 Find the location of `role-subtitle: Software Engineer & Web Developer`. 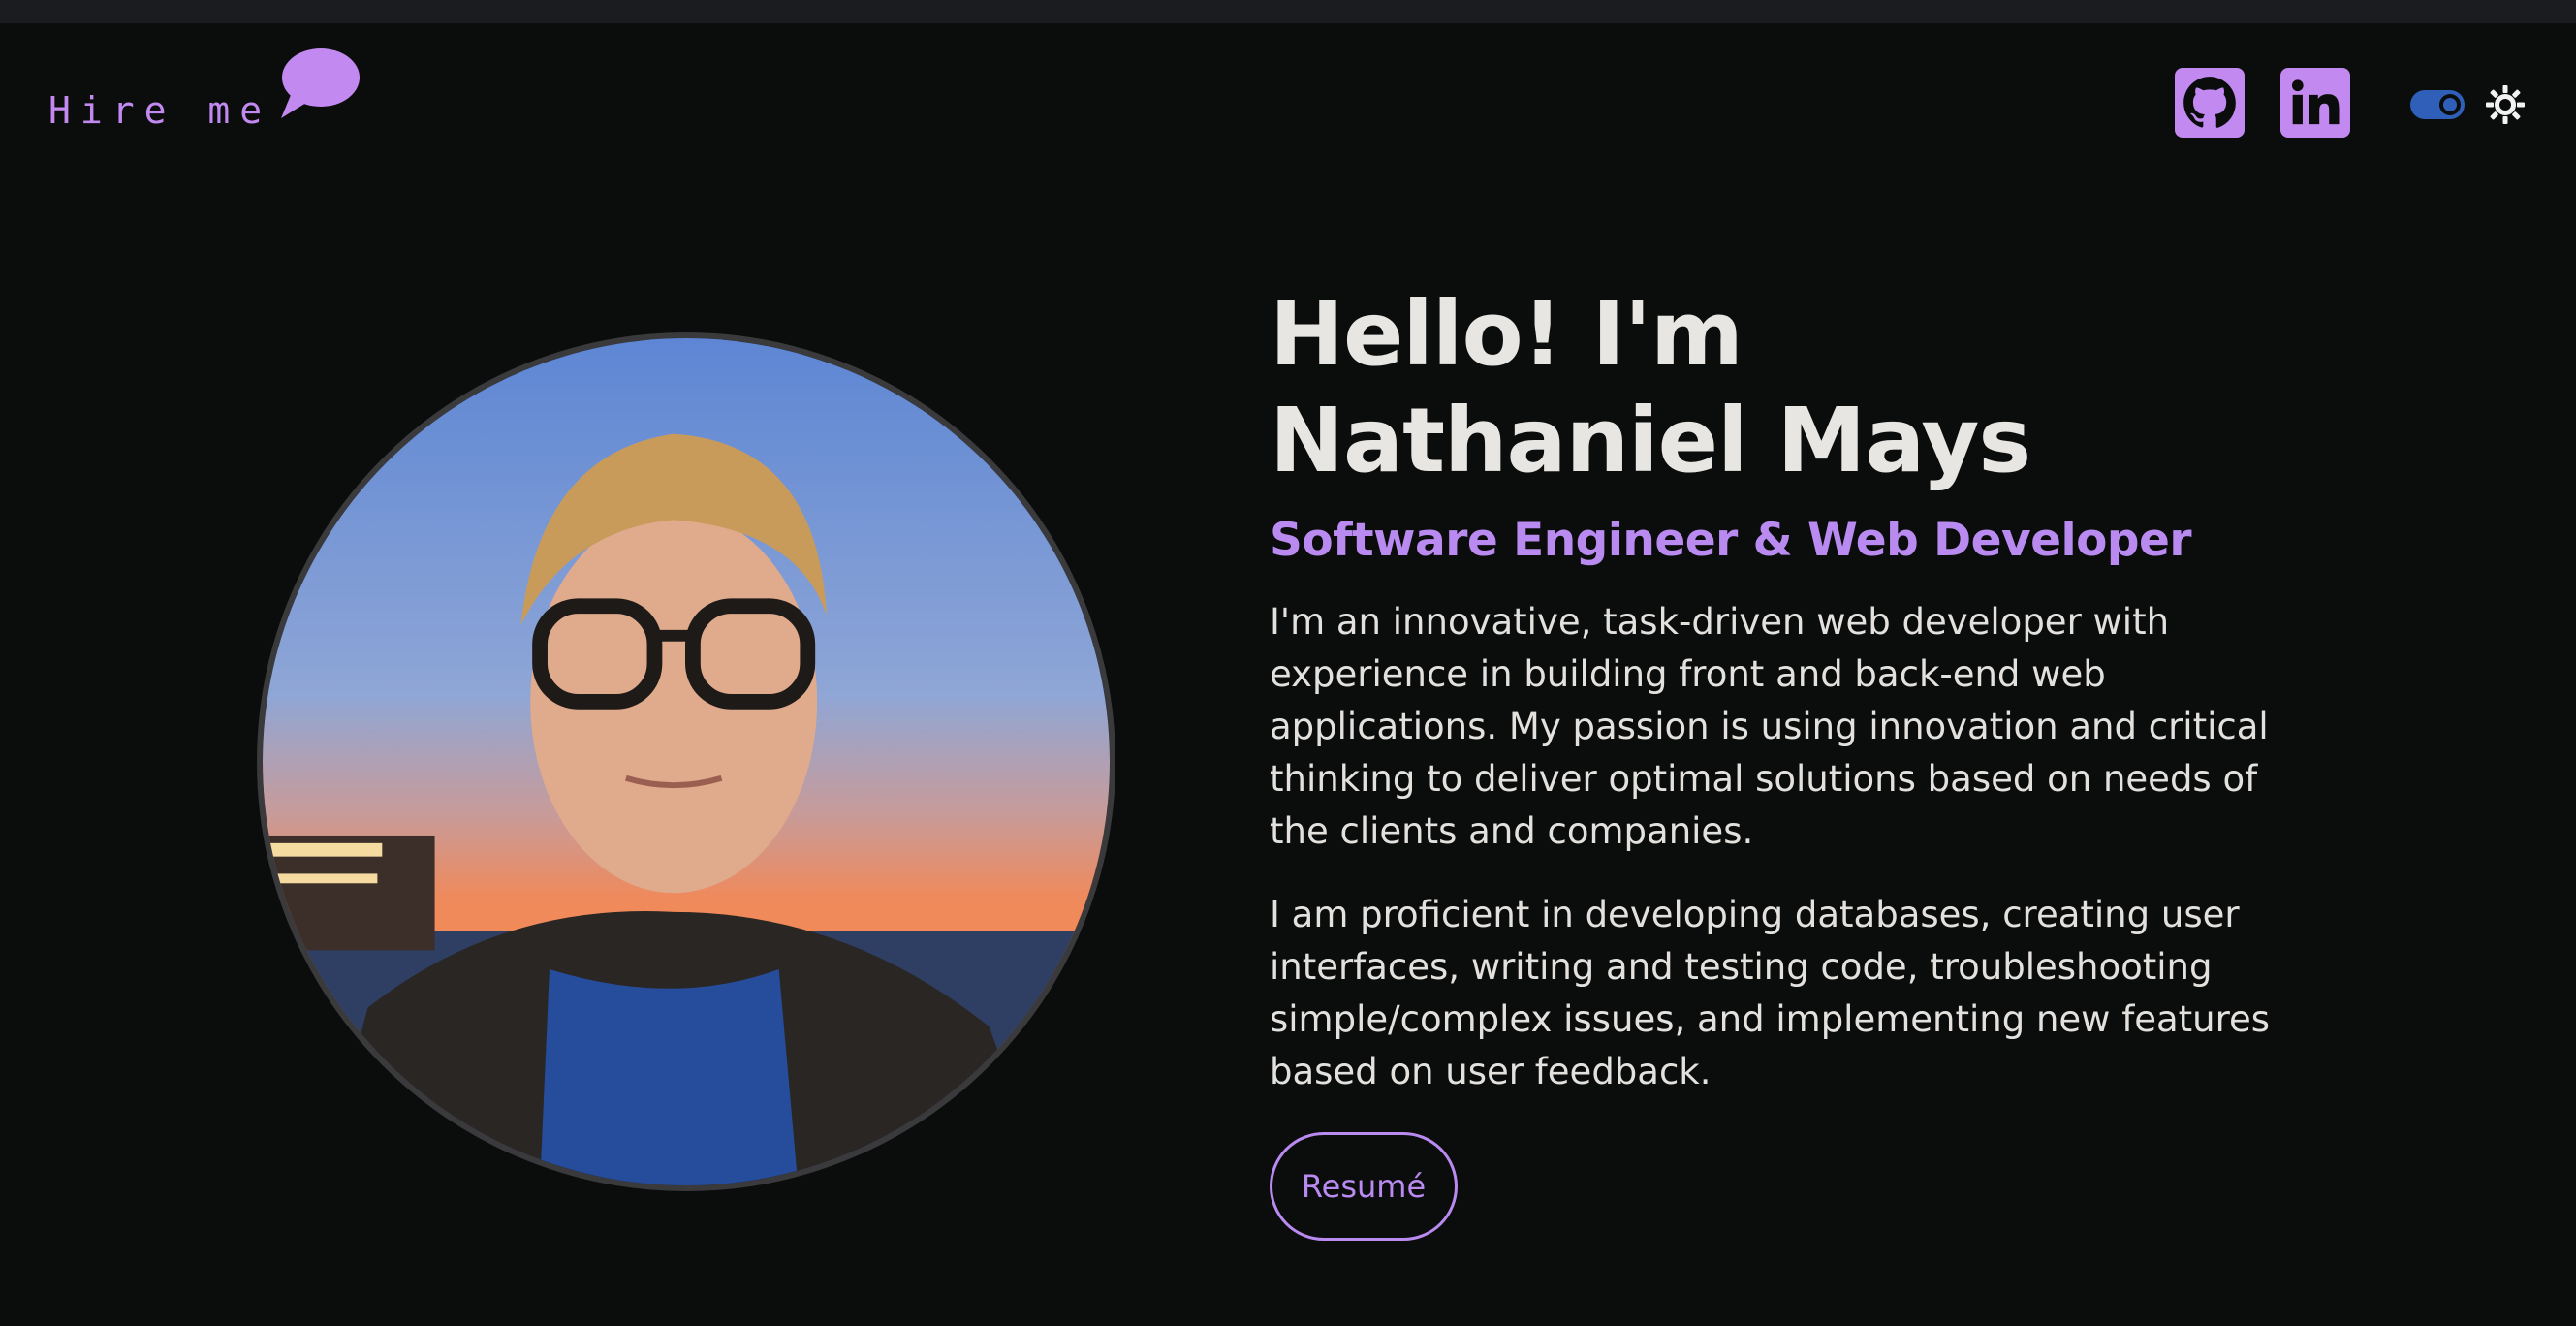

role-subtitle: Software Engineer & Web Developer is located at coordinates (1731, 541).